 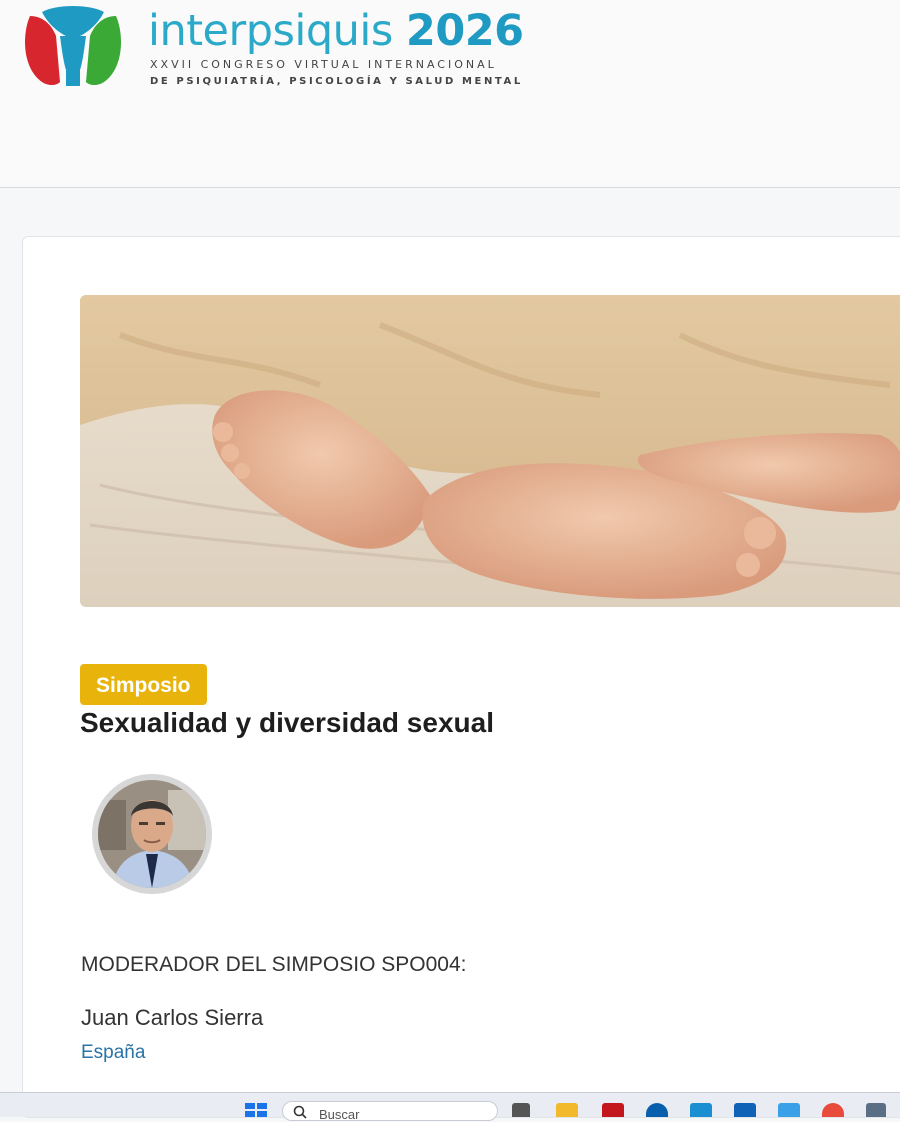 I want to click on search-placeholder: Buscar, so click(x=339, y=1114).